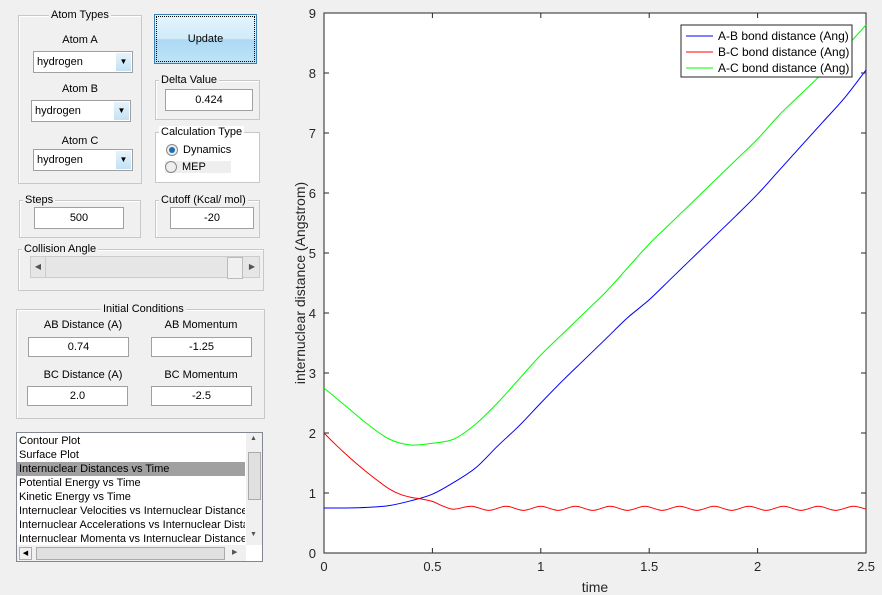 This screenshot has height=595, width=882. Describe the element at coordinates (649, 566) in the screenshot. I see `x-tick-label: 1.5` at that location.